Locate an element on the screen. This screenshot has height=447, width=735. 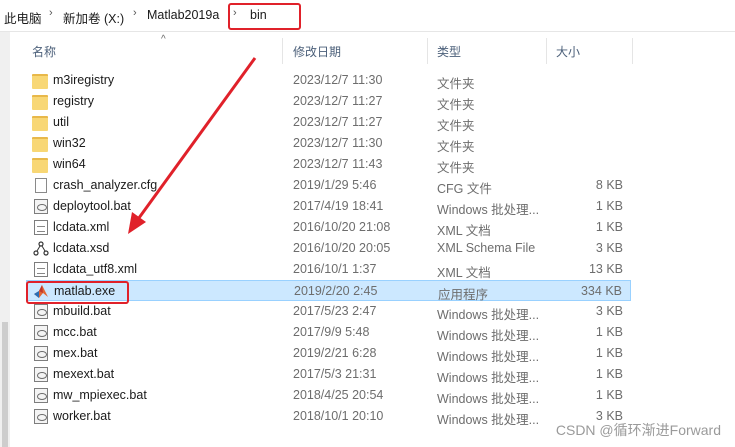
watermark: CSDN @循环渐进Forward is located at coordinates (638, 430).